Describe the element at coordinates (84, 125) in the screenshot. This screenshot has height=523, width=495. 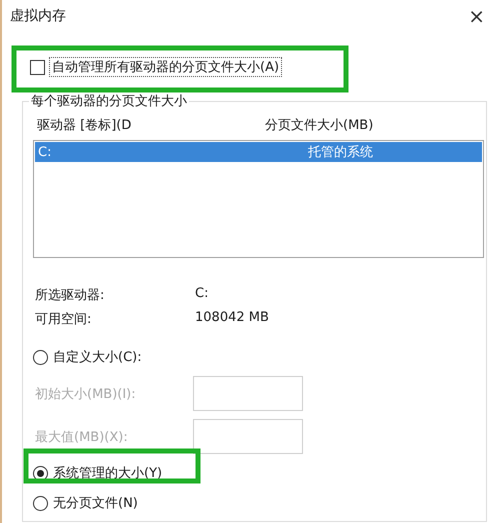
I see `column-header: 驱动器 [卷标](D` at that location.